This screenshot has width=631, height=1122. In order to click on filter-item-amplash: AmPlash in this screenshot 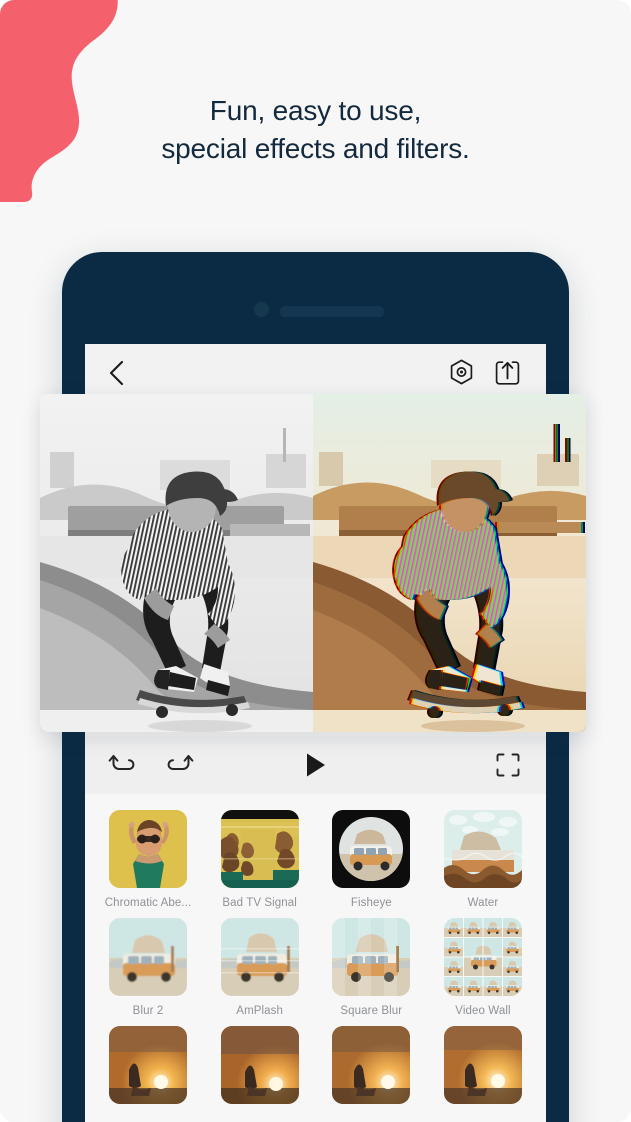, I will do `click(260, 967)`.